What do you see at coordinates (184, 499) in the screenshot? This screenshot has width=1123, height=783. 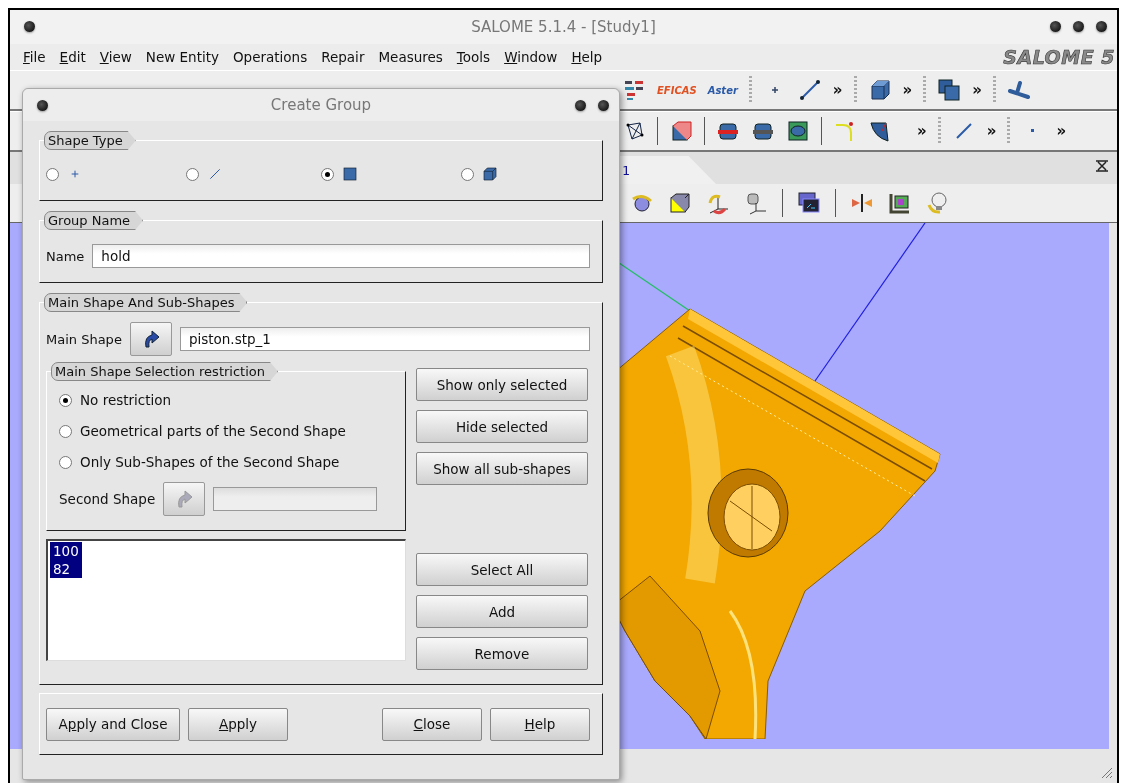 I see `arrow-icon` at bounding box center [184, 499].